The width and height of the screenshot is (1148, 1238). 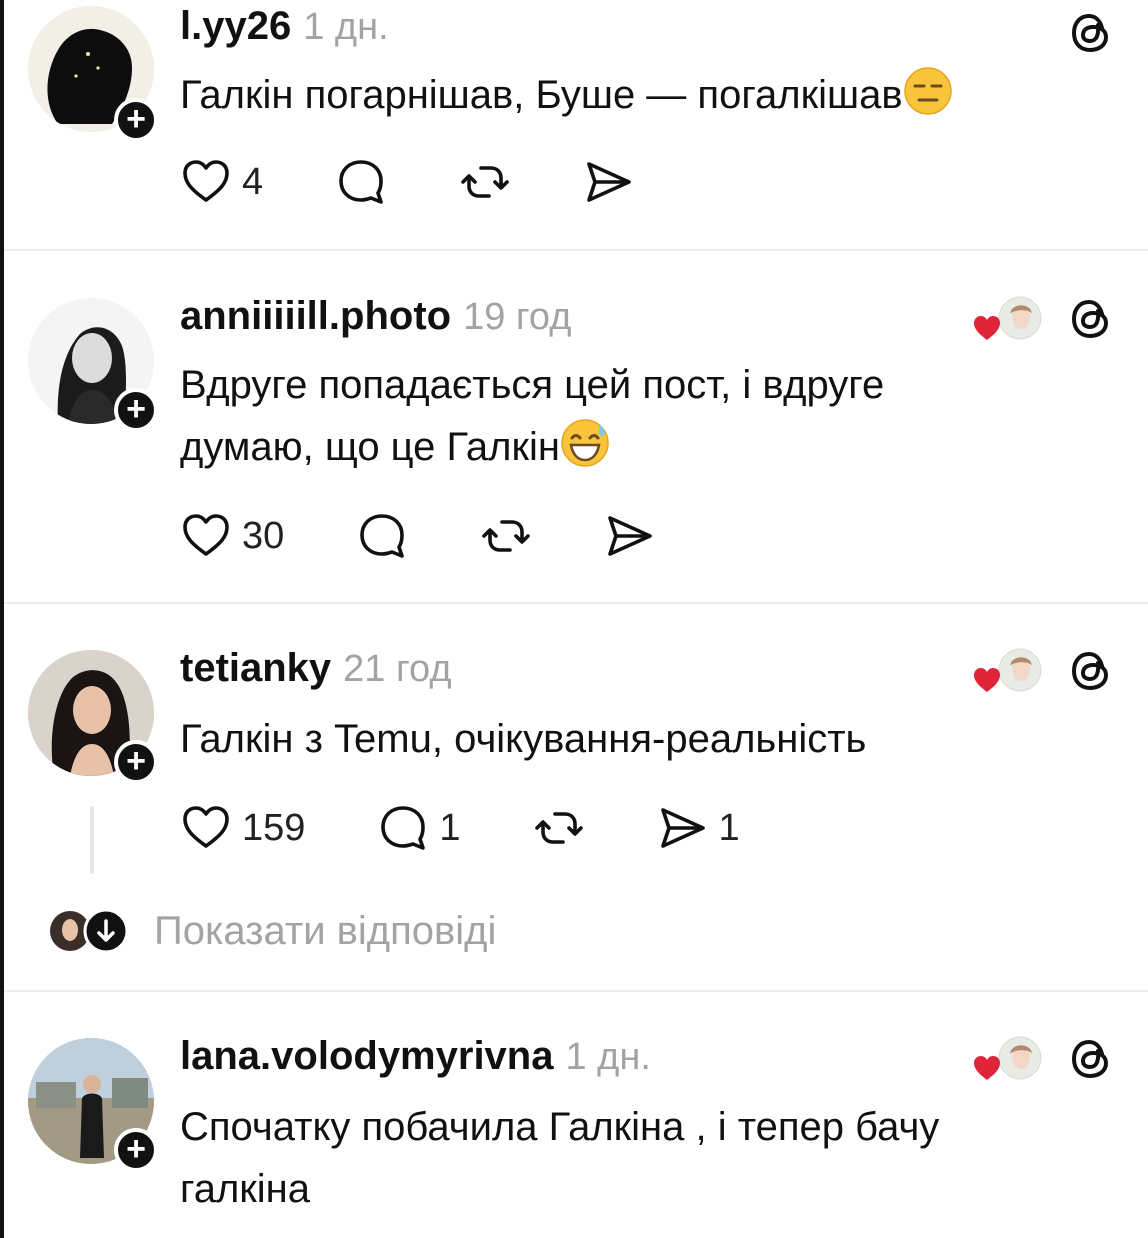 I want to click on share-button: 1, so click(x=698, y=828).